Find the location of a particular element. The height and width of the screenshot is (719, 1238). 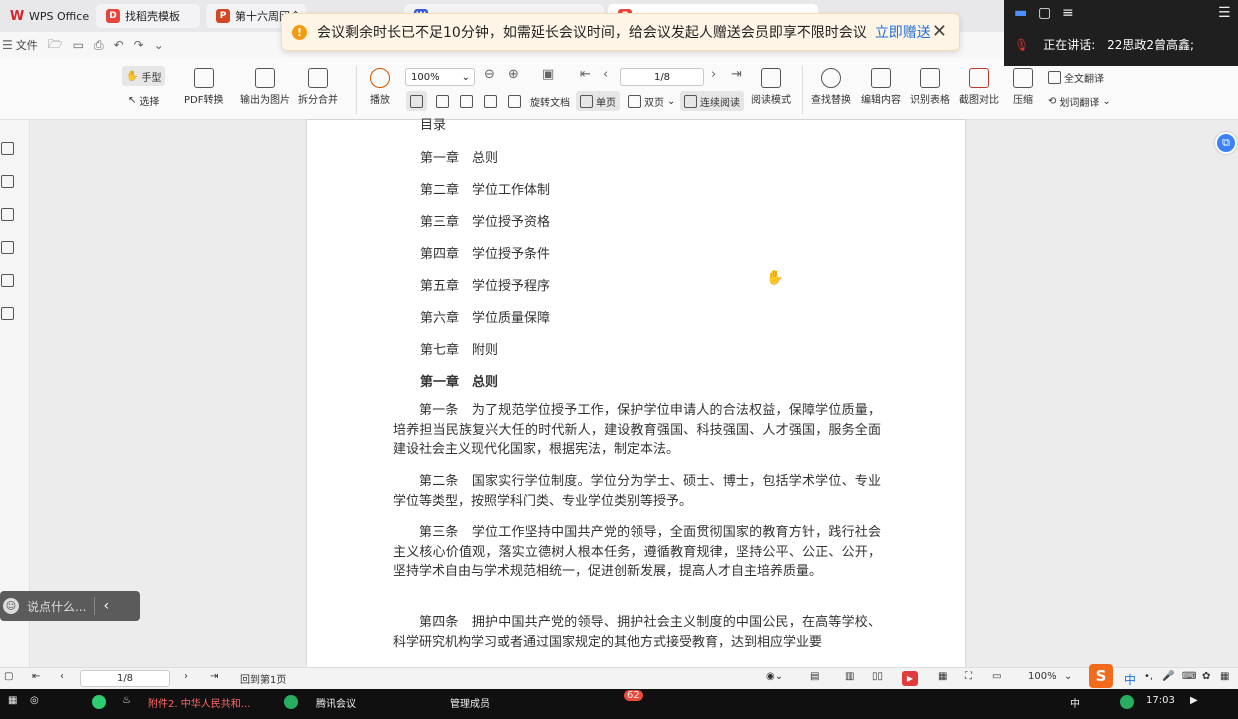

tray-lang: 中 is located at coordinates (1075, 702).